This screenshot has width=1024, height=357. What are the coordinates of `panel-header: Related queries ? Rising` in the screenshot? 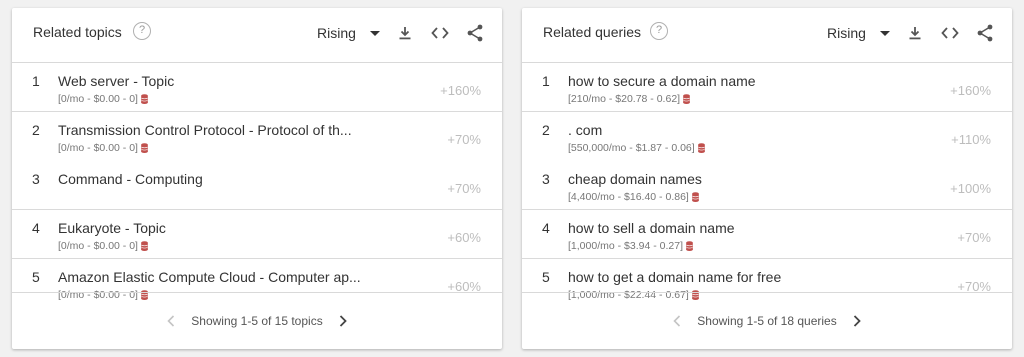 It's located at (767, 33).